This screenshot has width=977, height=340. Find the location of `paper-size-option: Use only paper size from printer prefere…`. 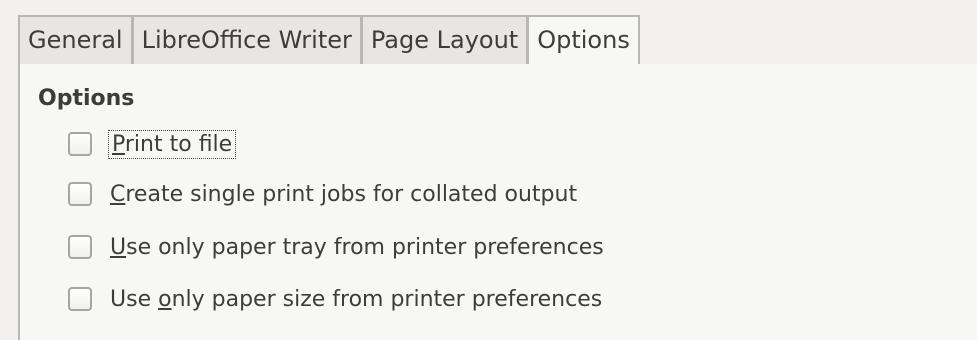

paper-size-option: Use only paper size from printer prefere… is located at coordinates (335, 299).